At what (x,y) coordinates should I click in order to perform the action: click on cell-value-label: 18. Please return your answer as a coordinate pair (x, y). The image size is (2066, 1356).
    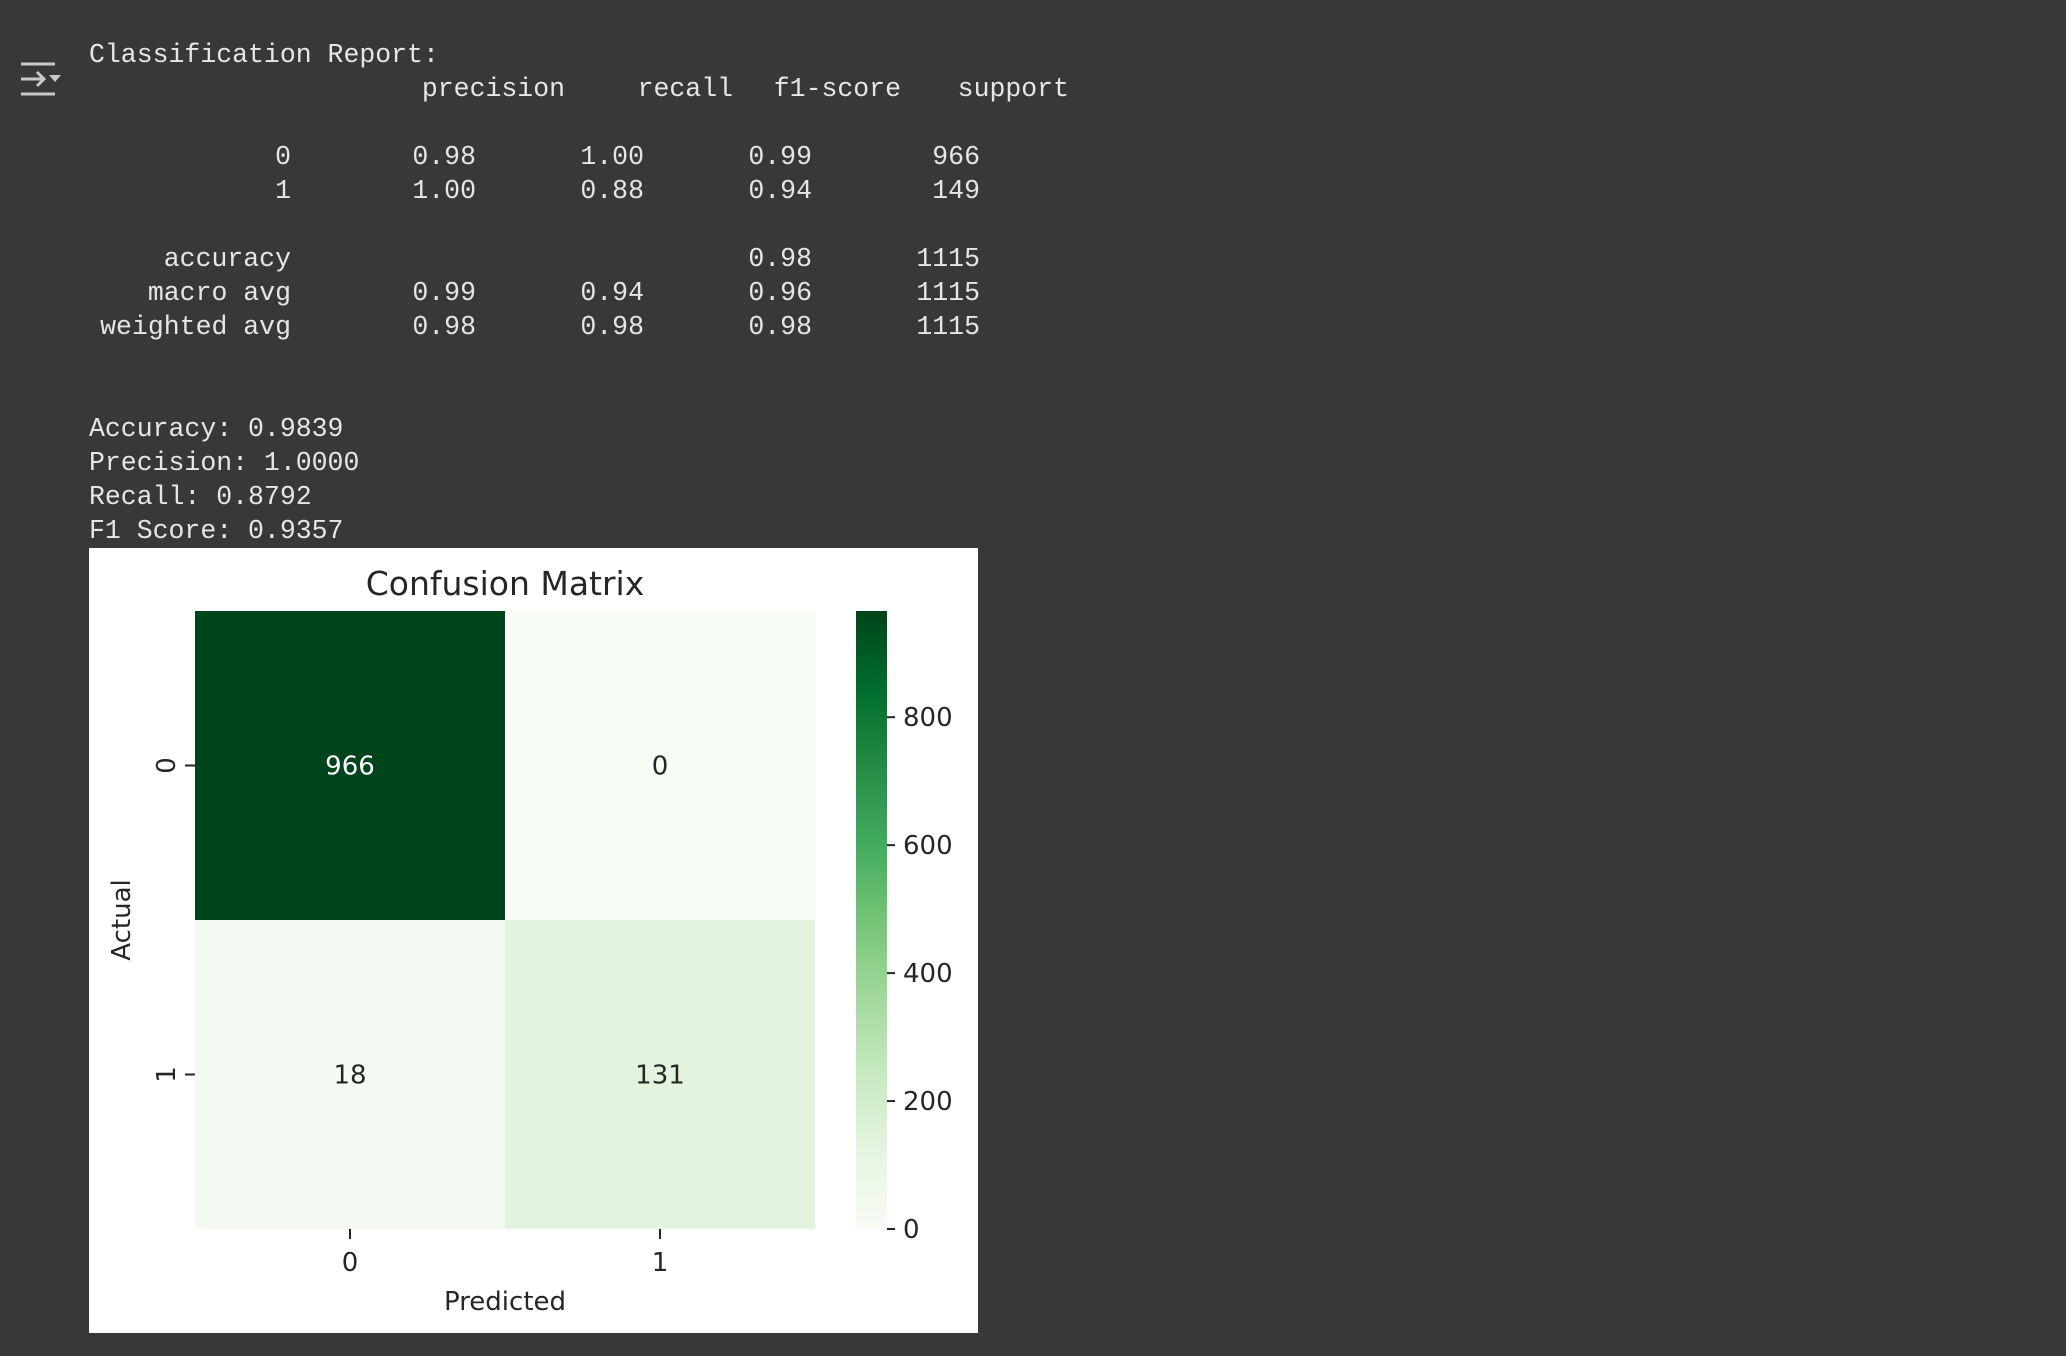
    Looking at the image, I should click on (349, 1076).